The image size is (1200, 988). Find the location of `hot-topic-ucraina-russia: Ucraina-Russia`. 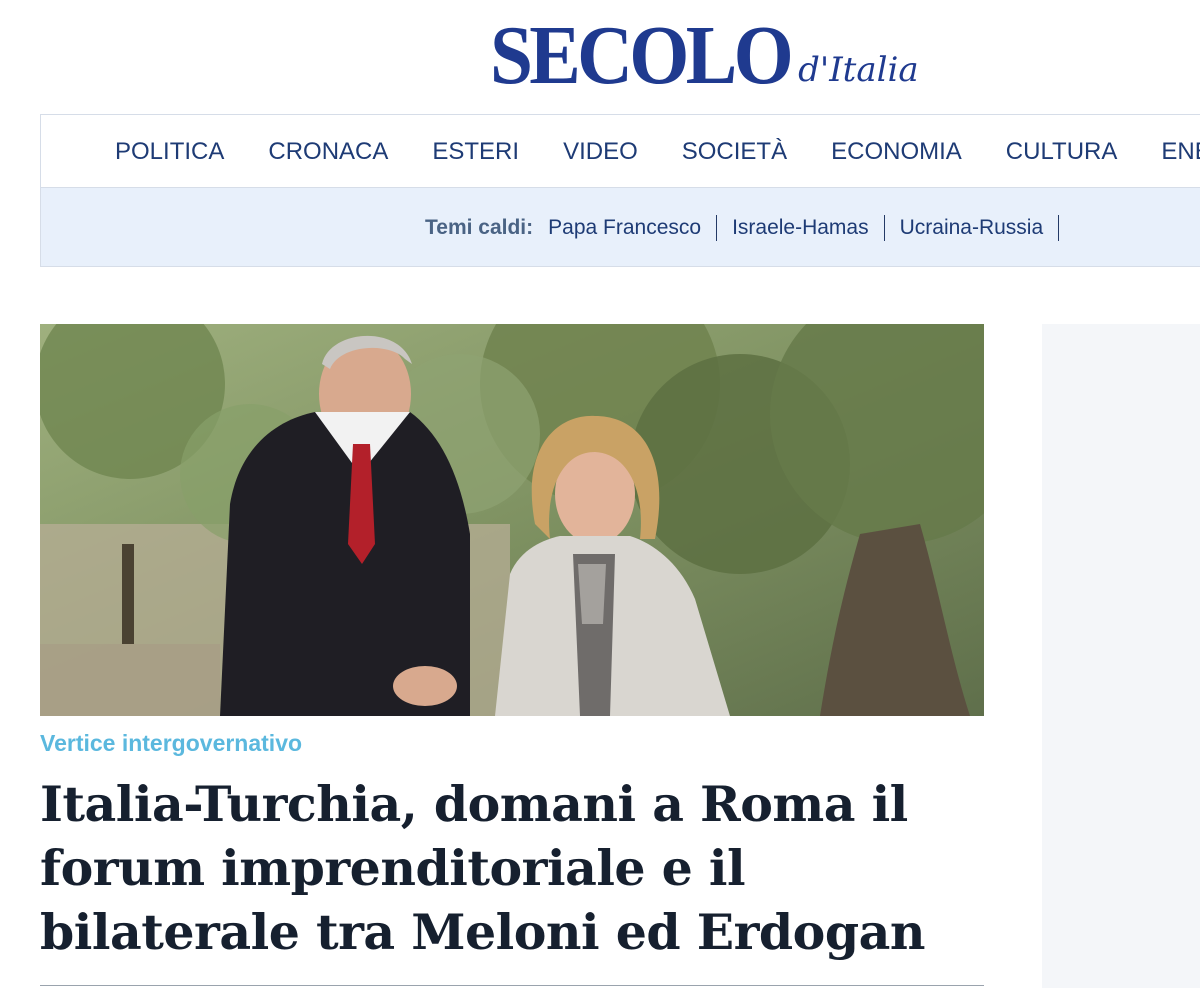

hot-topic-ucraina-russia: Ucraina-Russia is located at coordinates (972, 227).